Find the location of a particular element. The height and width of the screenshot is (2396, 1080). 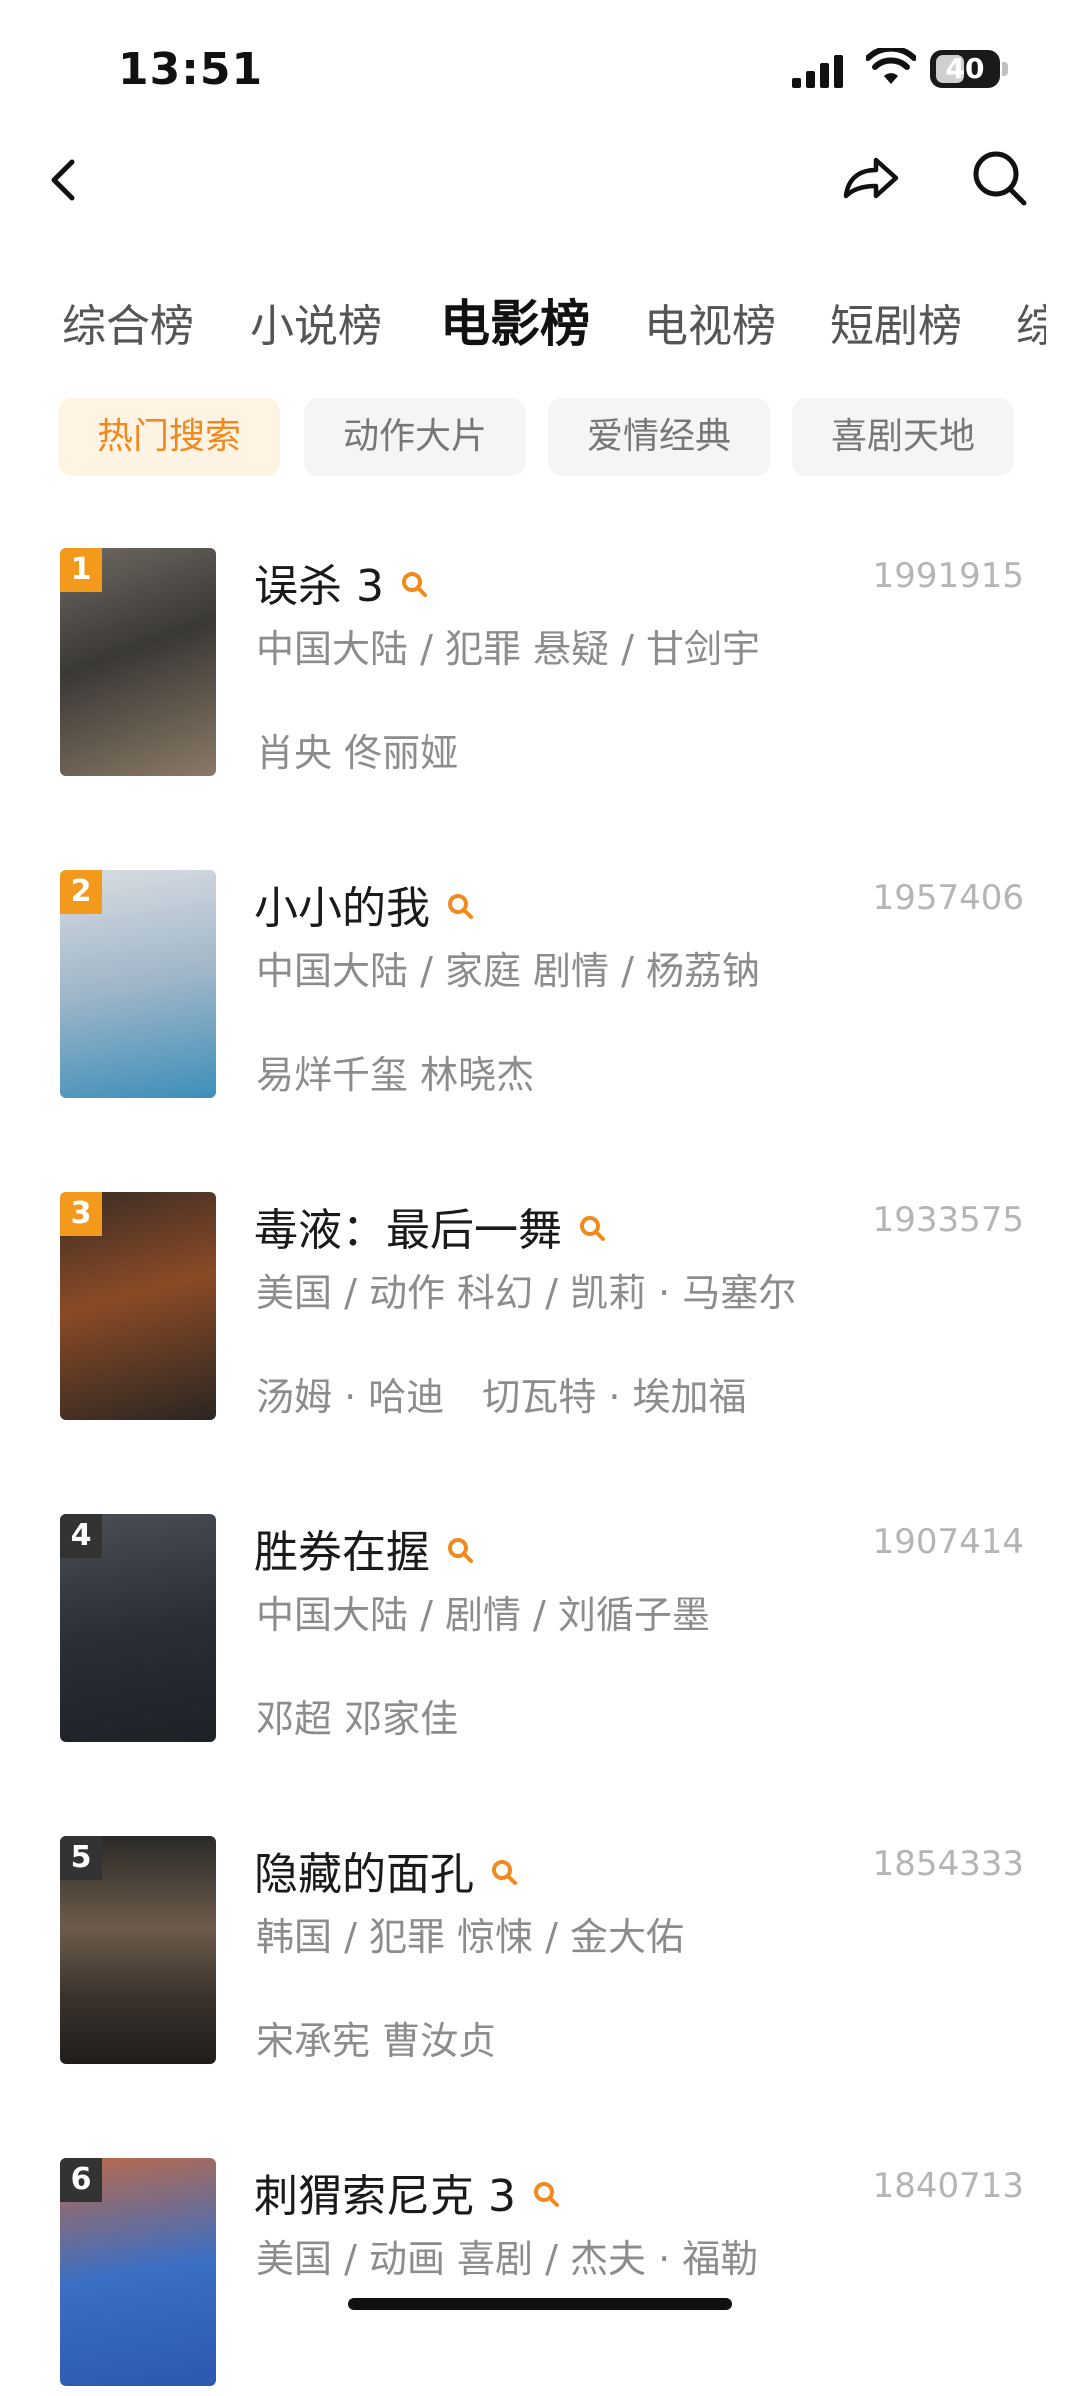

list-item: 5 隐藏的面孔 1854333 韩国 / 犯罪 惊悚 / 金大佑 宋承宪 曹汝贞 is located at coordinates (540, 1954).